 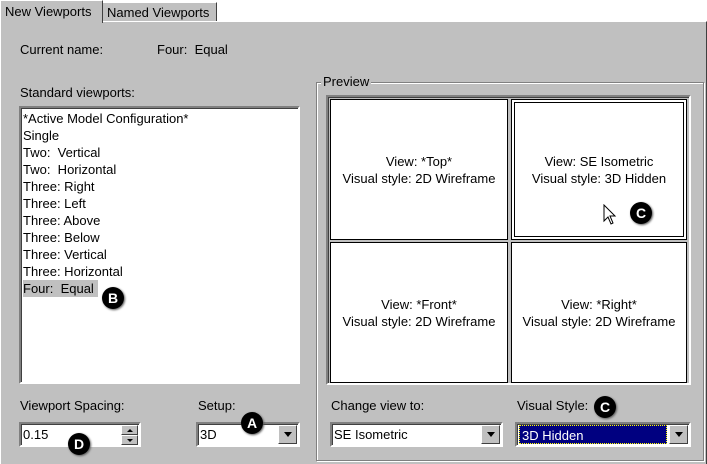 What do you see at coordinates (113, 298) in the screenshot?
I see `callout-badge-b: B` at bounding box center [113, 298].